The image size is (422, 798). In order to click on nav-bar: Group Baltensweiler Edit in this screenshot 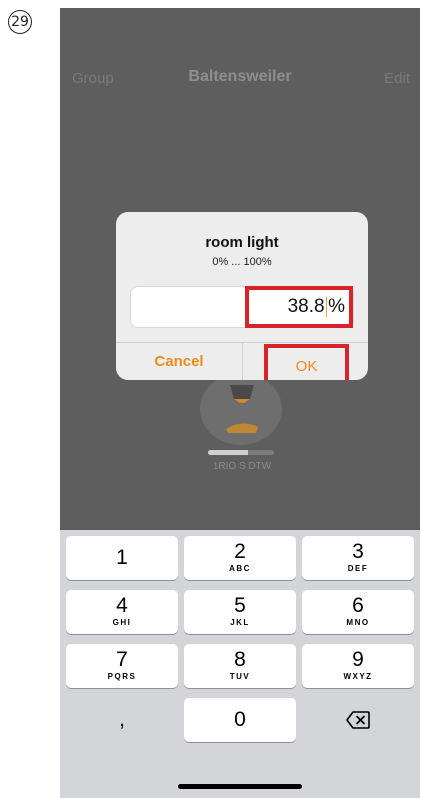, I will do `click(240, 80)`.